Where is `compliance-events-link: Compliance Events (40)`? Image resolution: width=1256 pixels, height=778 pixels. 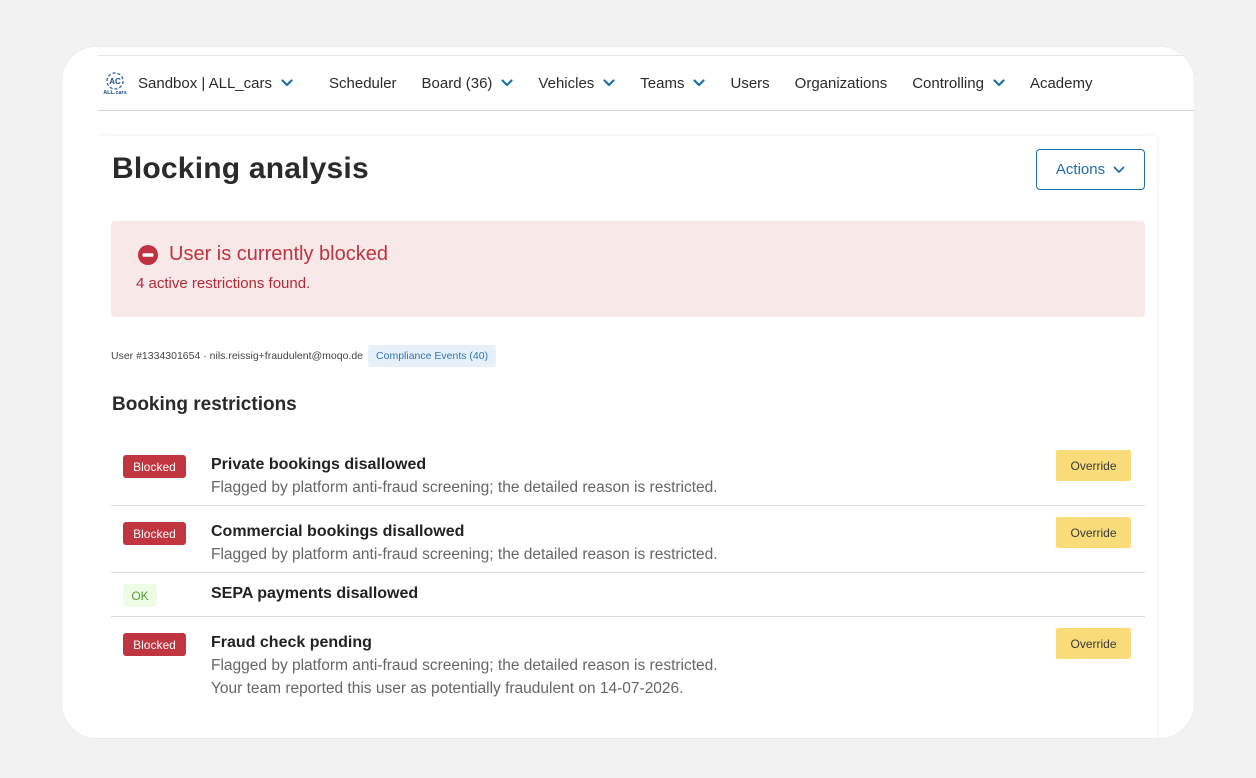 compliance-events-link: Compliance Events (40) is located at coordinates (432, 356).